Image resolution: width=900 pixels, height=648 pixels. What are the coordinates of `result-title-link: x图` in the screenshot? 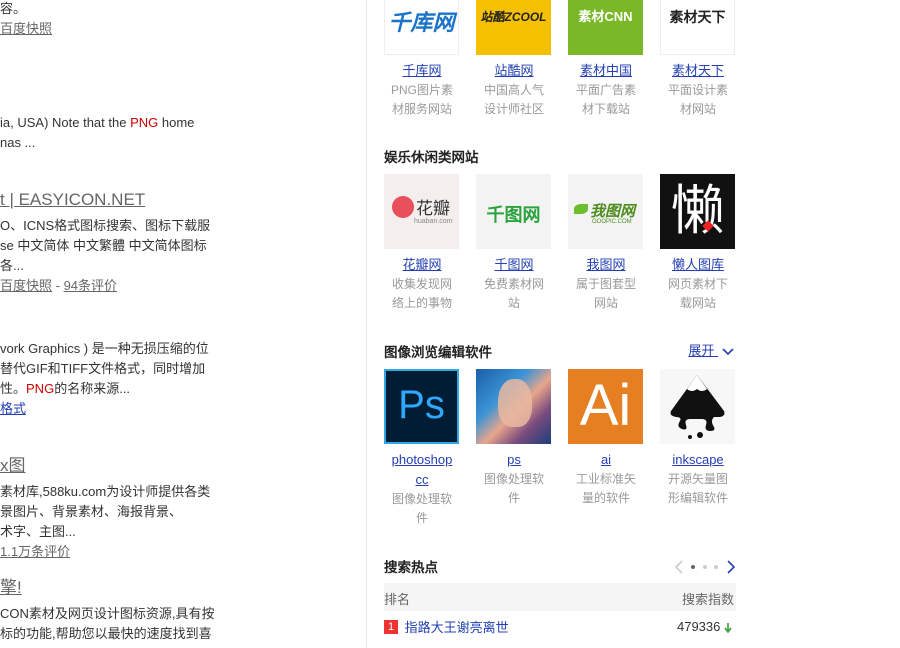 It's located at (13, 465).